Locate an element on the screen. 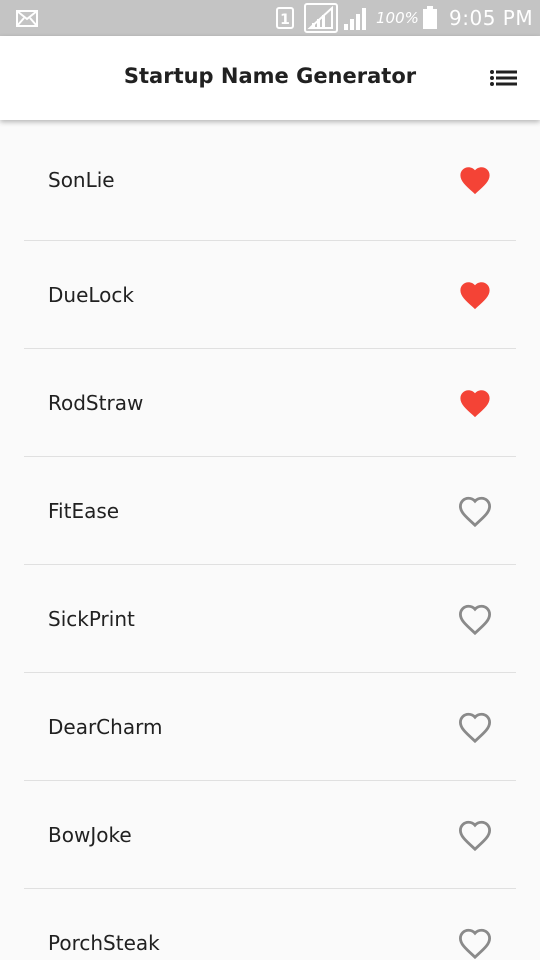 This screenshot has height=960, width=540. sim-icon: 1 is located at coordinates (285, 18).